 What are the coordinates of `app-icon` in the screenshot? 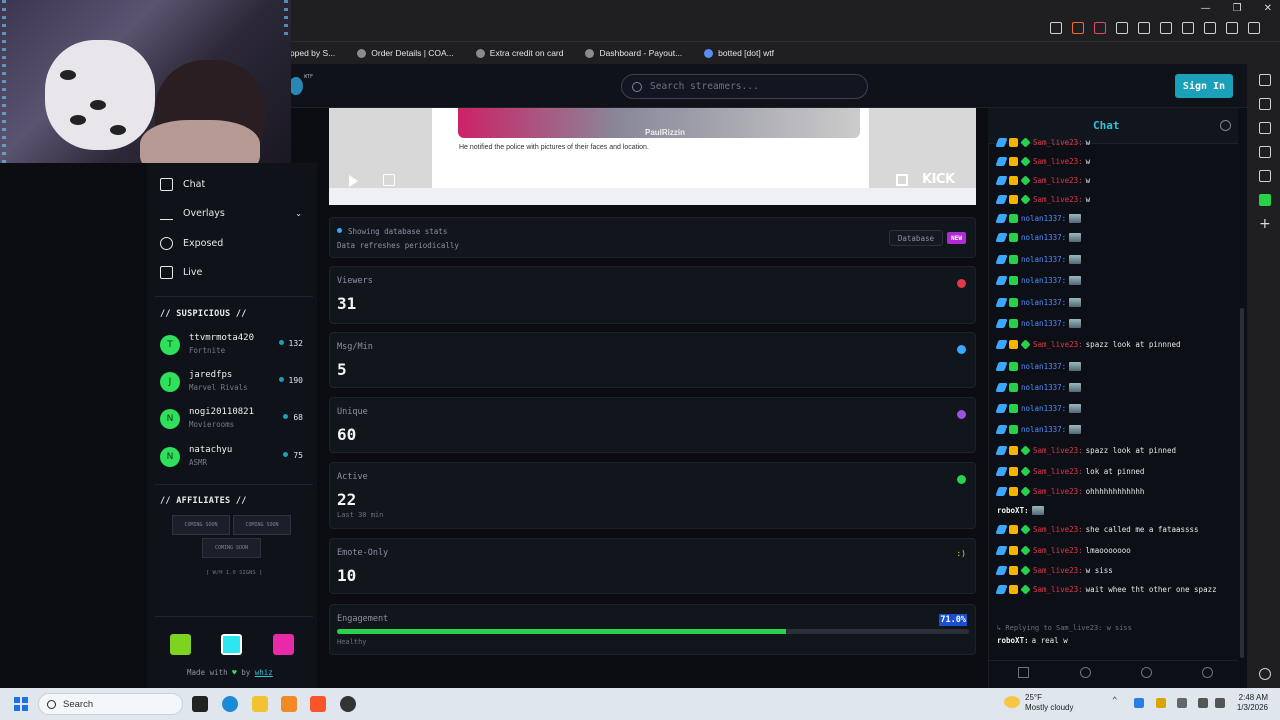 It's located at (289, 704).